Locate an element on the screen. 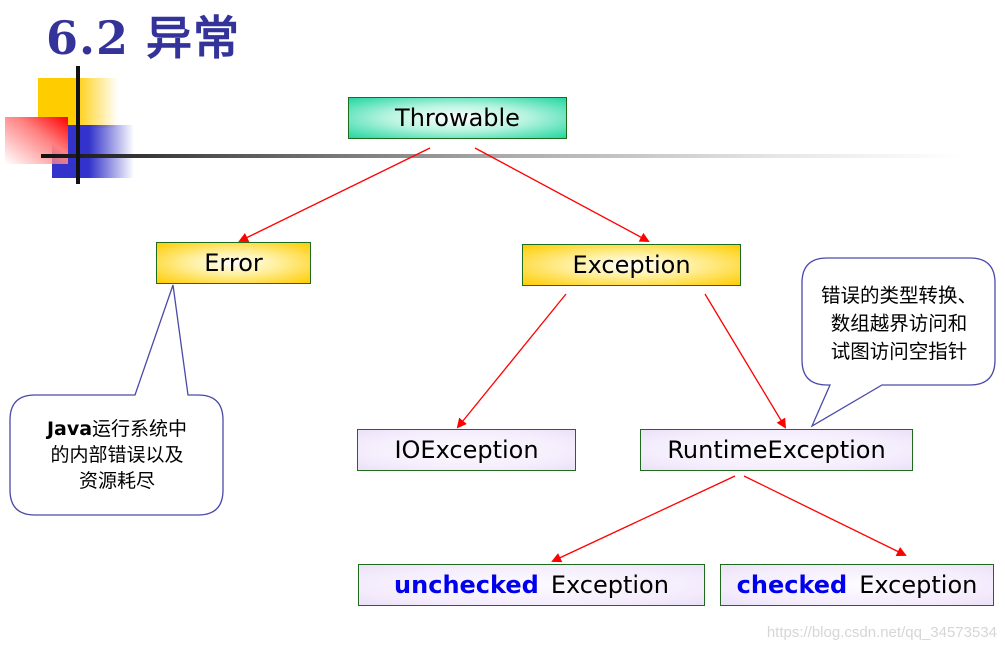 The image size is (1005, 649). callout-text-runtime: 错误的类型转换、 数组越界访问和 试图访问空指针 is located at coordinates (899, 324).